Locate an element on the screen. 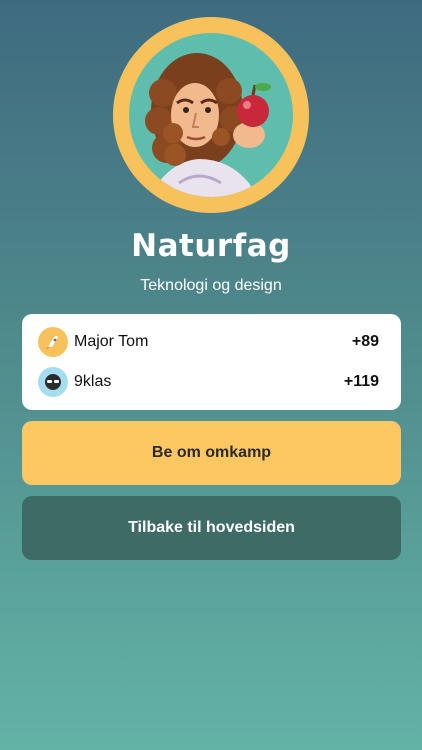  quiz-avatar-frame is located at coordinates (211, 115).